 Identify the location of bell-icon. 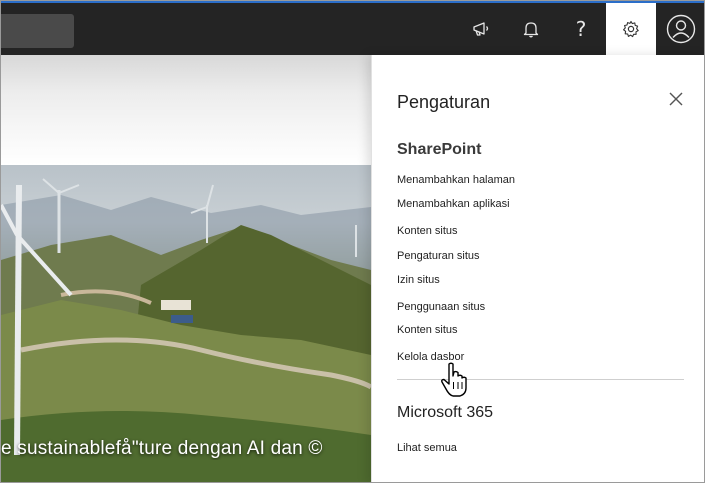
(531, 29).